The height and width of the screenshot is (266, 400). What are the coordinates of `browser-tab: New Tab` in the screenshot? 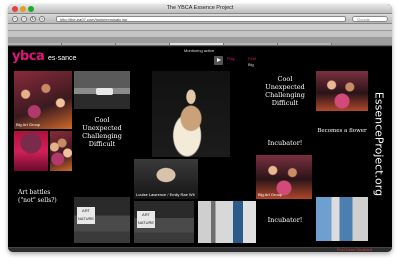 It's located at (251, 44).